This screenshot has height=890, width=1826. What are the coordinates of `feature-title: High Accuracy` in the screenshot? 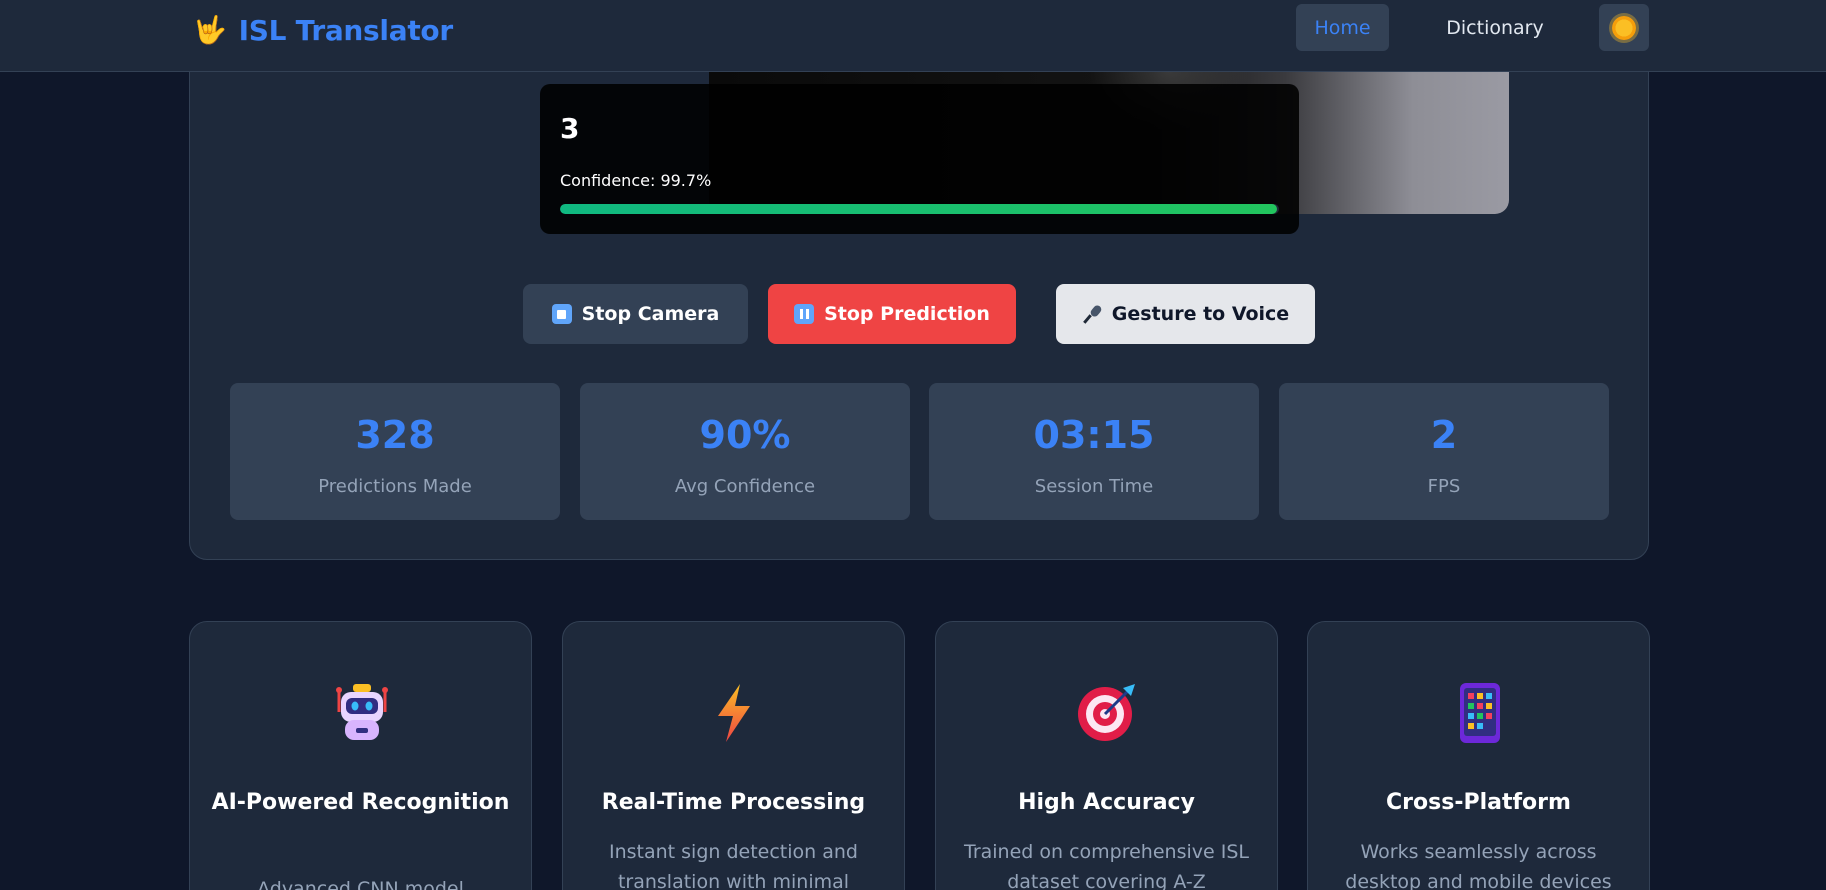 It's located at (1106, 802).